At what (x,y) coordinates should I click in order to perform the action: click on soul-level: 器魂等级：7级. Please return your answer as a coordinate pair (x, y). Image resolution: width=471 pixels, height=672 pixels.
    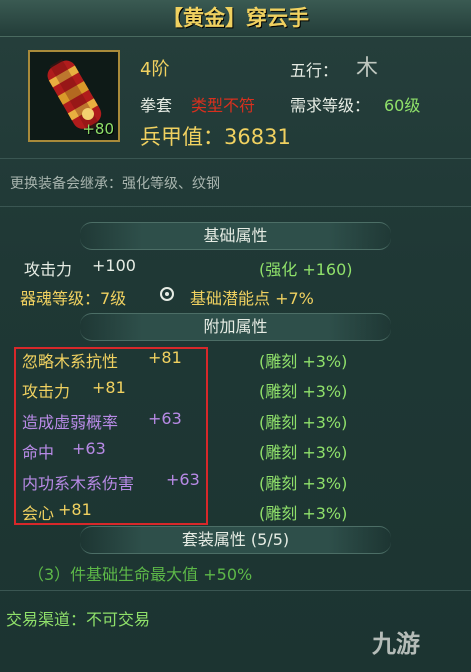
    Looking at the image, I should click on (73, 298).